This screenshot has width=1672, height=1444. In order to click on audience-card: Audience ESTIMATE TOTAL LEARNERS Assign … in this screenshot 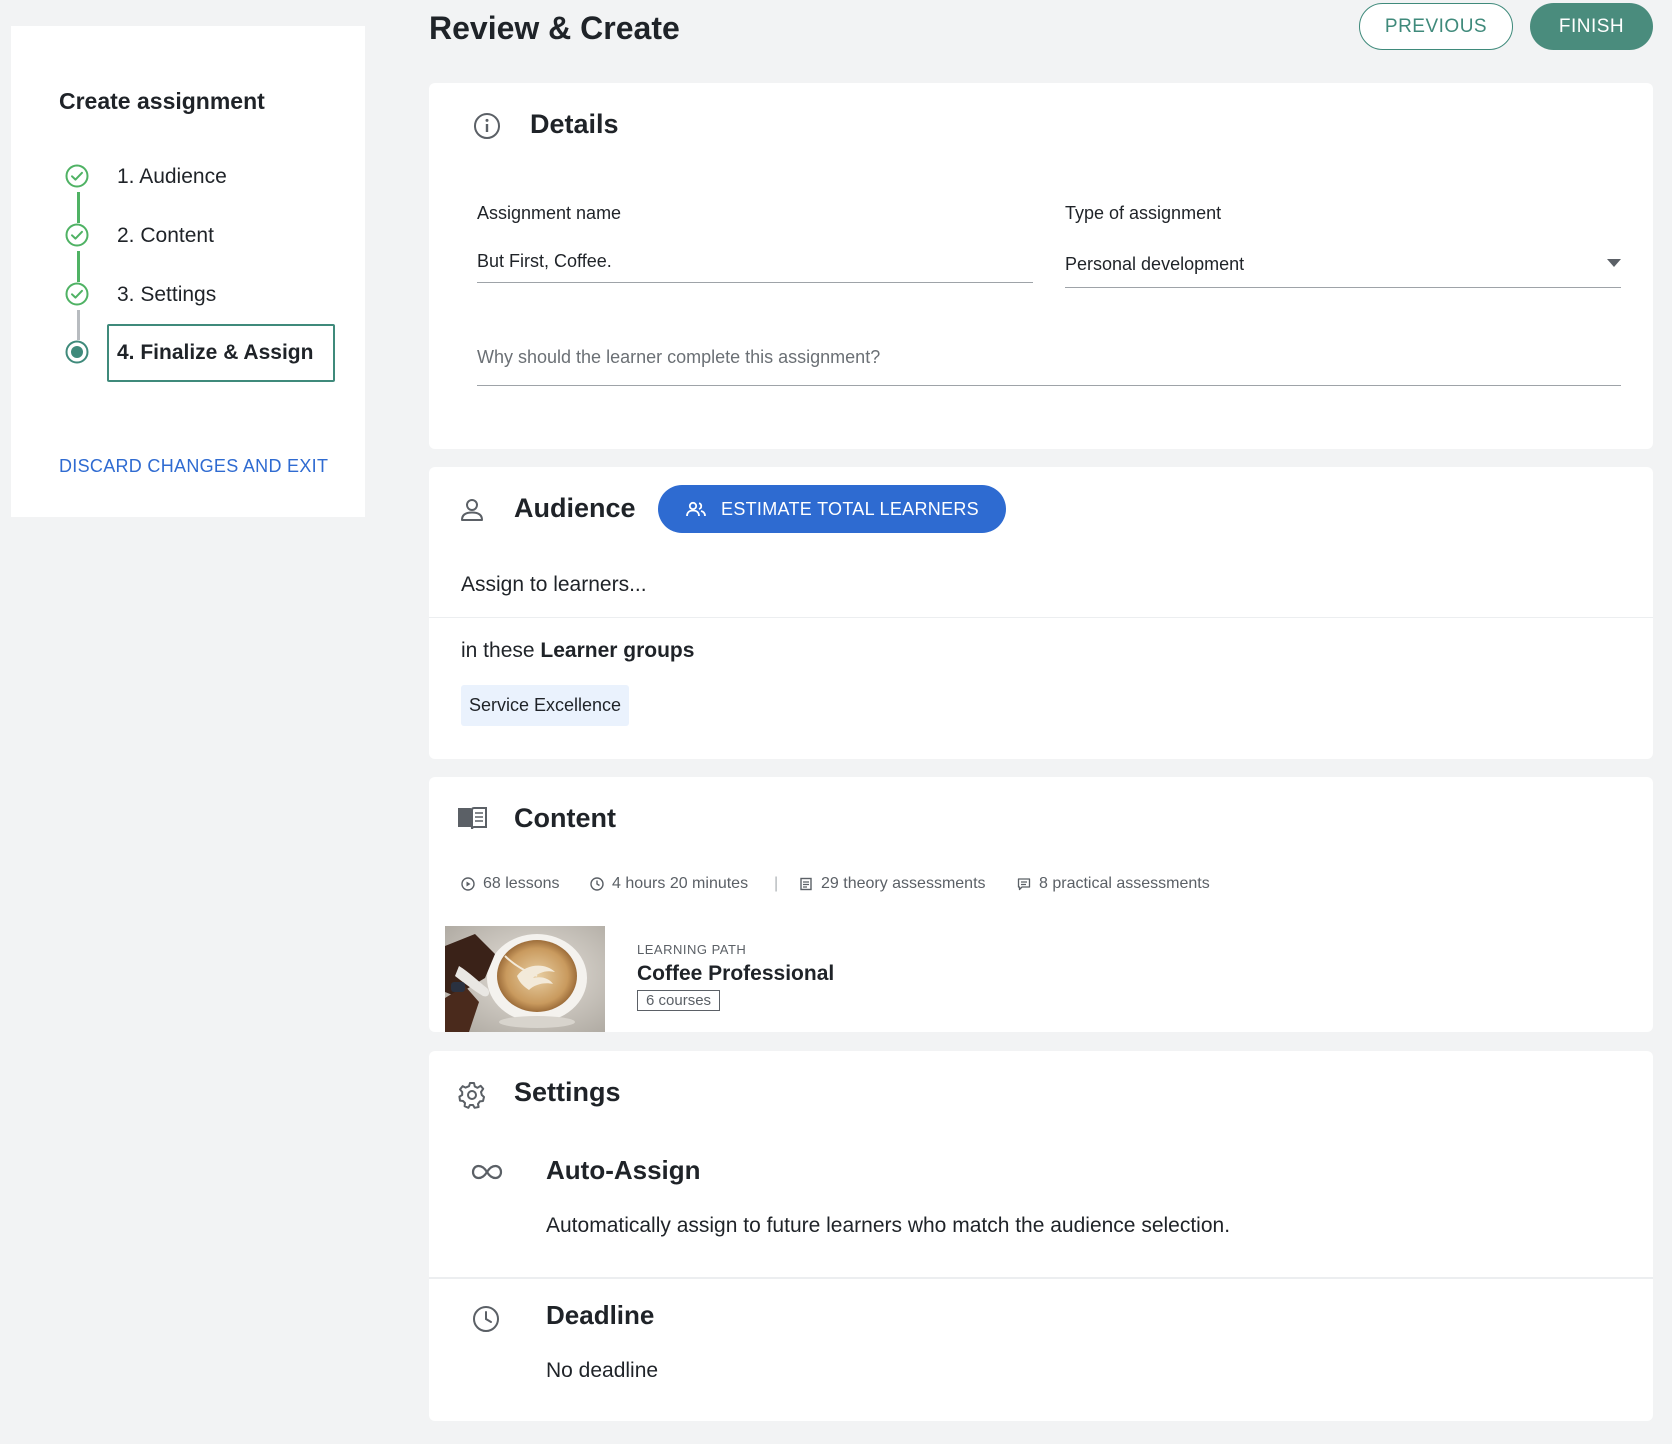, I will do `click(1041, 613)`.